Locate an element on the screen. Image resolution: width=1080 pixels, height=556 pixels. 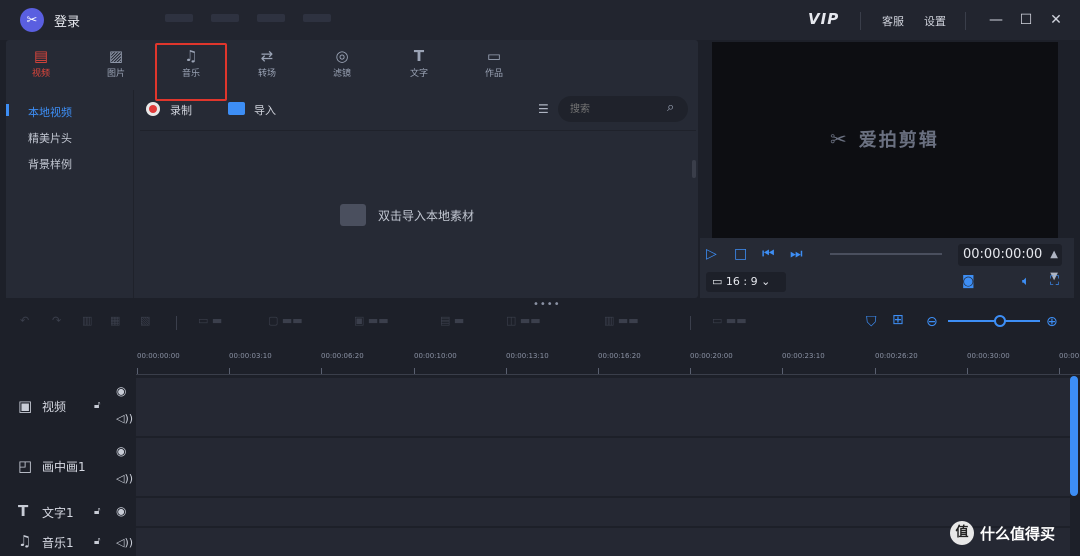
tab-label: 作品 is located at coordinates (493, 74).